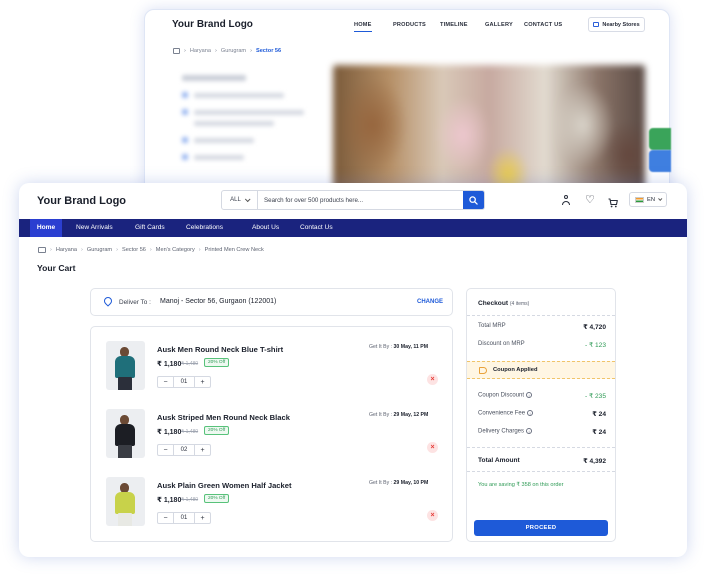  Describe the element at coordinates (316, 228) in the screenshot. I see `nav-contact-us: Contact Us` at that location.